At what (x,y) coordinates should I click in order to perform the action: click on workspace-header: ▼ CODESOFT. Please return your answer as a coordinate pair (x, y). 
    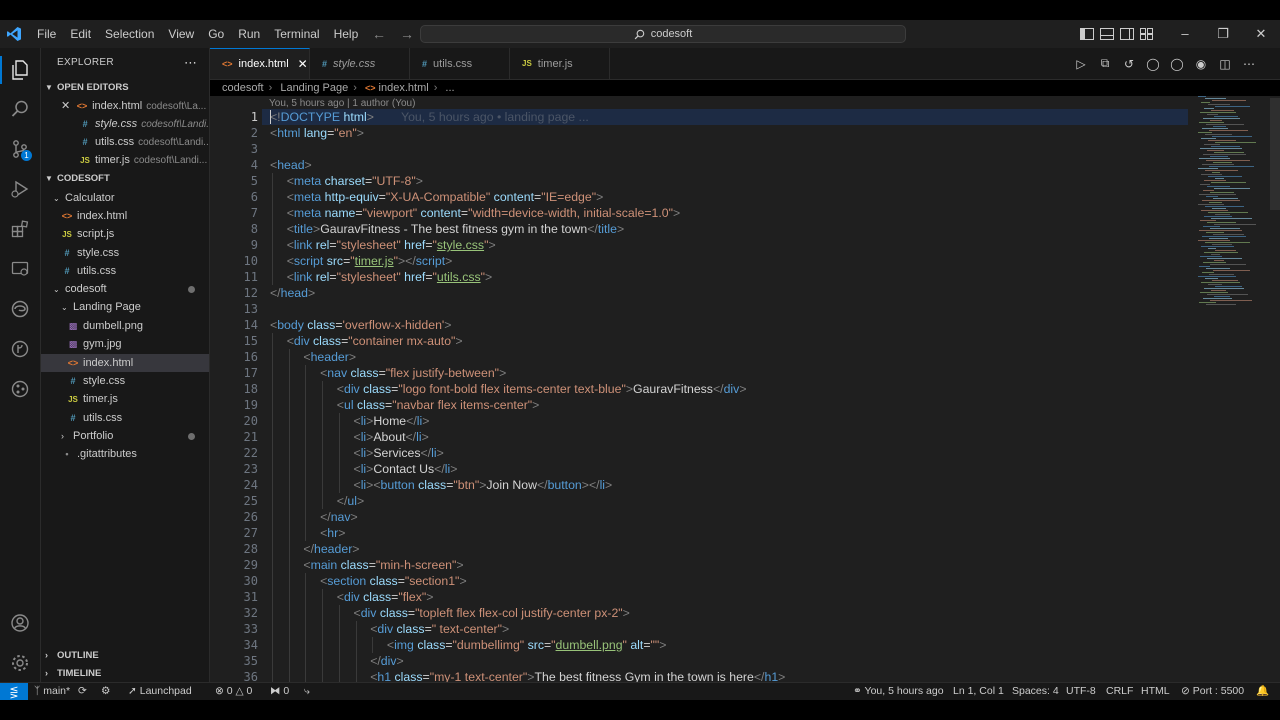
    Looking at the image, I should click on (125, 179).